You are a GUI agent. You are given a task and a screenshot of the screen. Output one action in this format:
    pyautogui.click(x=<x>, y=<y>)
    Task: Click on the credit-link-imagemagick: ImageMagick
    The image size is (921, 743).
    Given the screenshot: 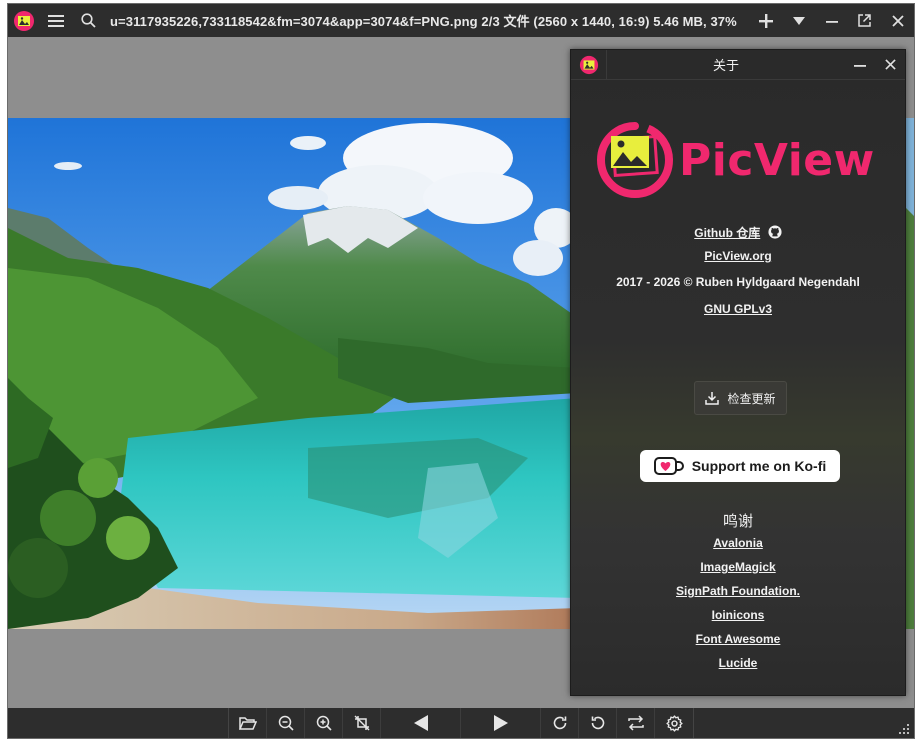 What is the action you would take?
    pyautogui.click(x=737, y=567)
    